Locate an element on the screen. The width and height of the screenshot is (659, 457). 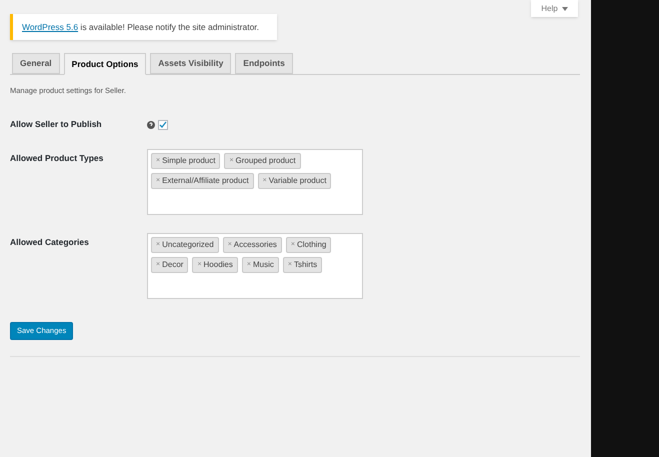
tag-label: Grouped product is located at coordinates (266, 161).